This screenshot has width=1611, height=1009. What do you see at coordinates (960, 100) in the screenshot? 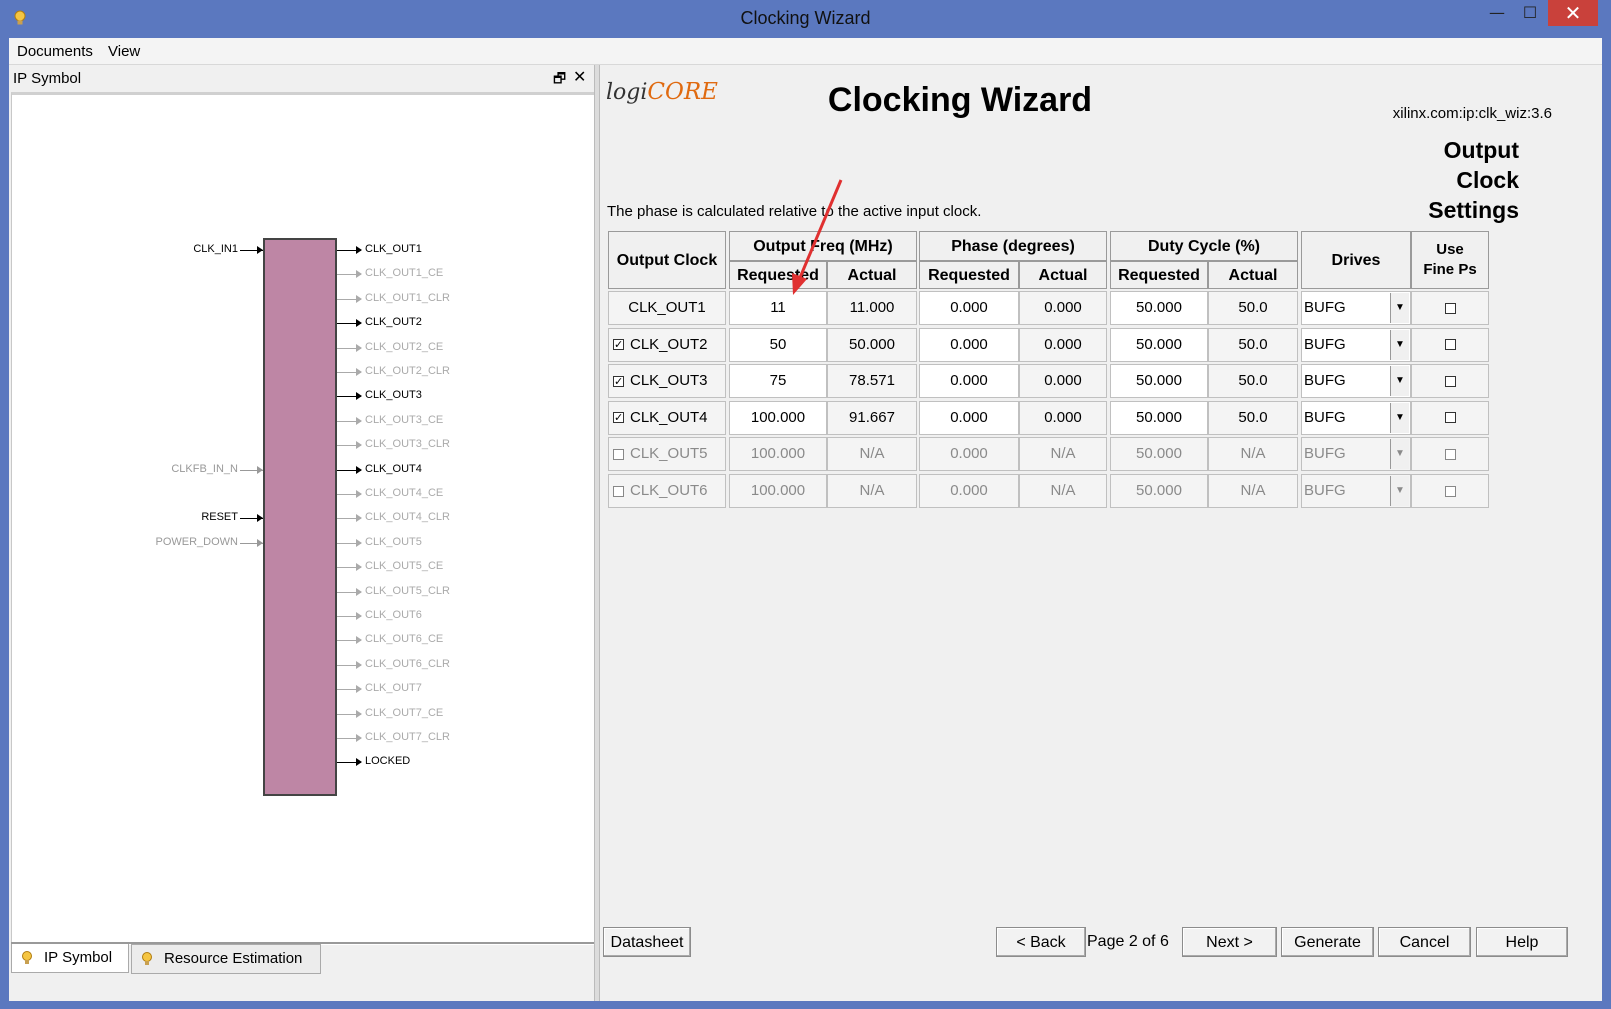
I see `wizard-title: Clocking Wizard` at bounding box center [960, 100].